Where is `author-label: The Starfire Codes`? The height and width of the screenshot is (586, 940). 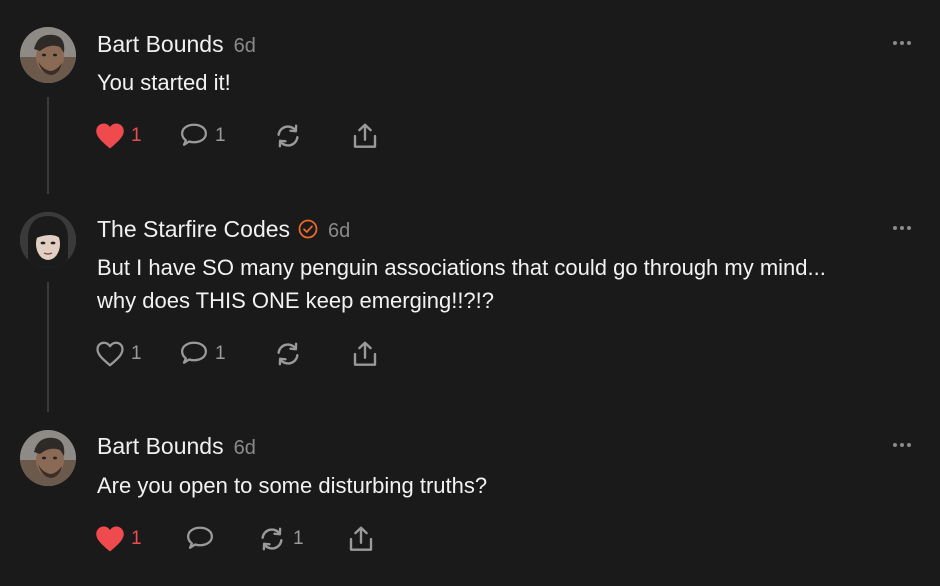
author-label: The Starfire Codes is located at coordinates (193, 229).